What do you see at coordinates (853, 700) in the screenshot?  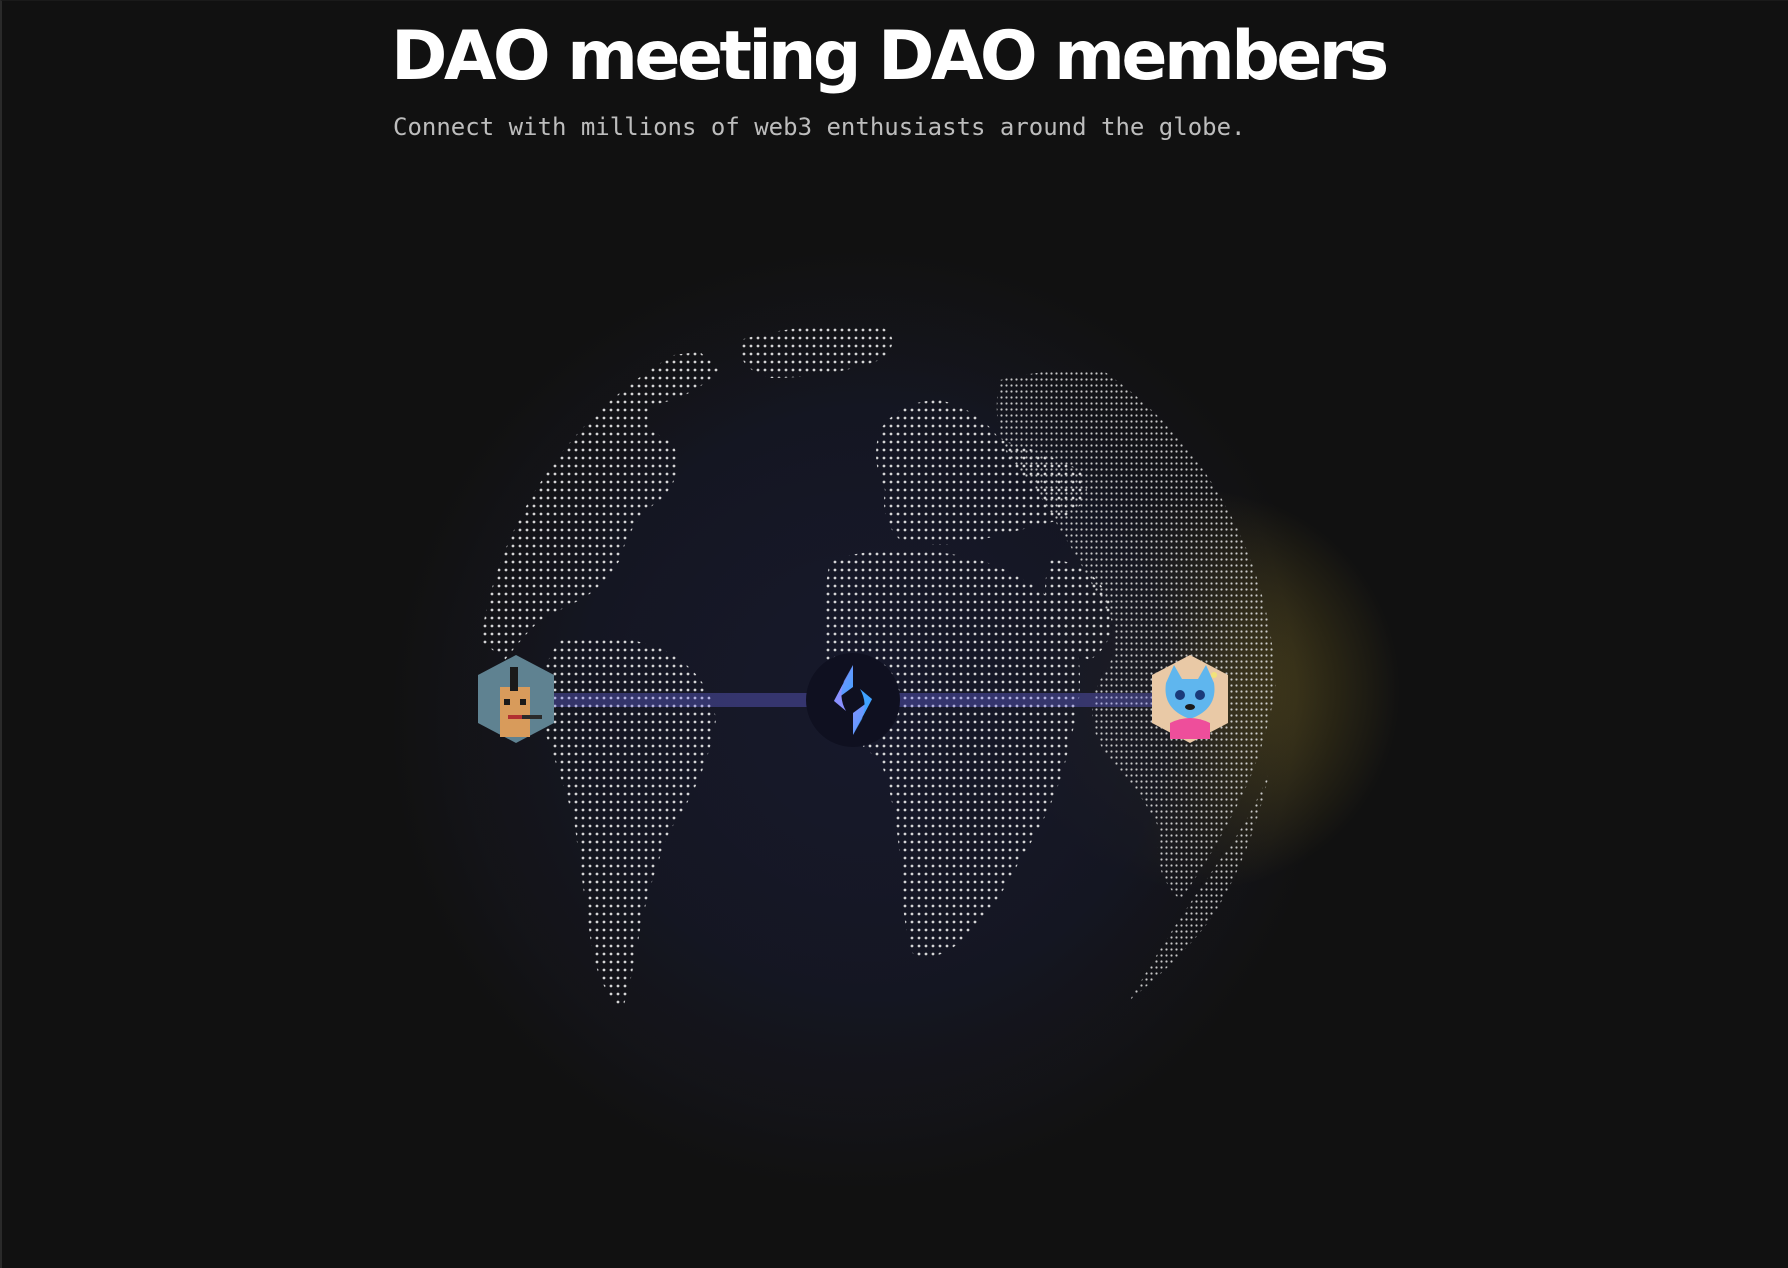 I see `ens-logo-icon` at bounding box center [853, 700].